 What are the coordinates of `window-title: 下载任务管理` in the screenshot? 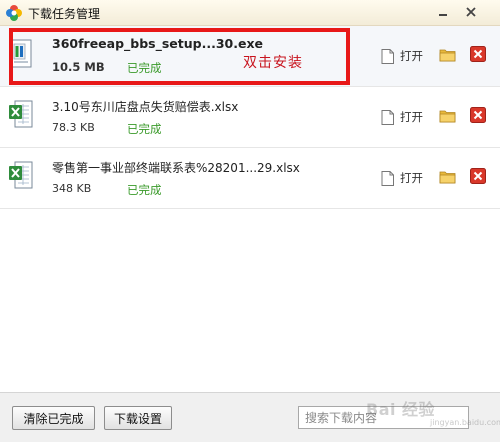 It's located at (64, 14).